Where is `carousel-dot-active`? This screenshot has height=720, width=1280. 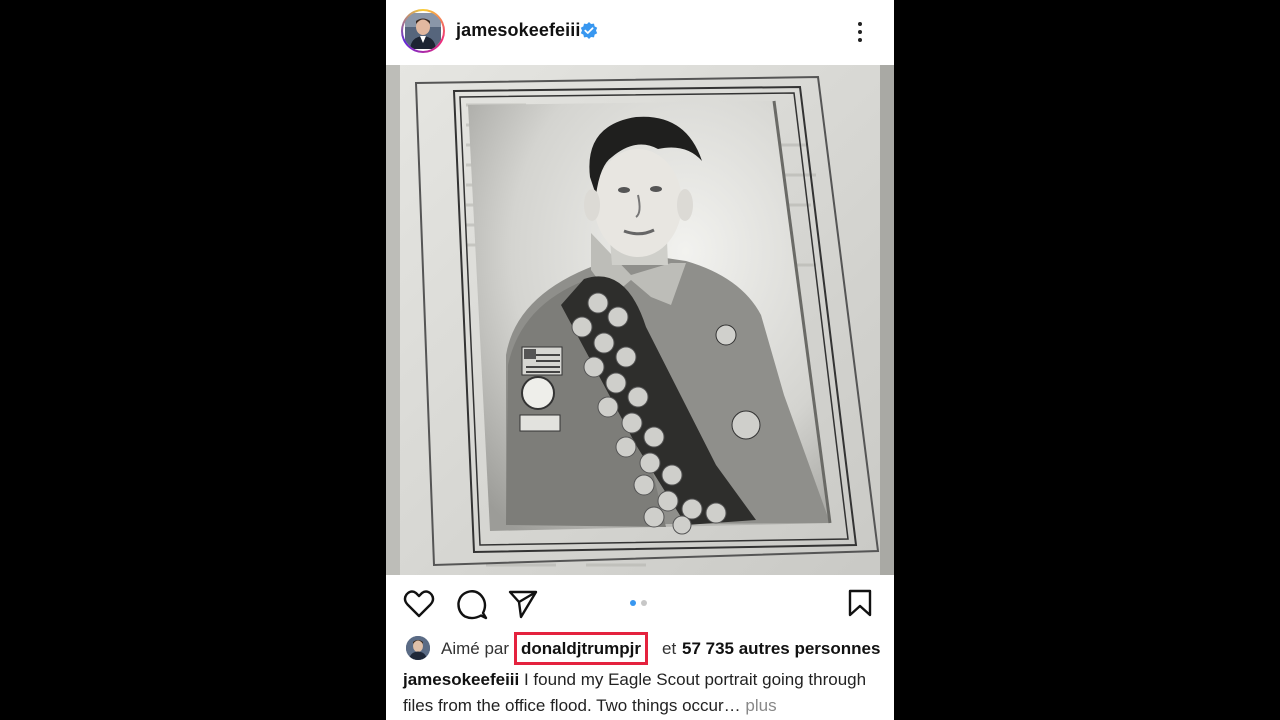 carousel-dot-active is located at coordinates (633, 603).